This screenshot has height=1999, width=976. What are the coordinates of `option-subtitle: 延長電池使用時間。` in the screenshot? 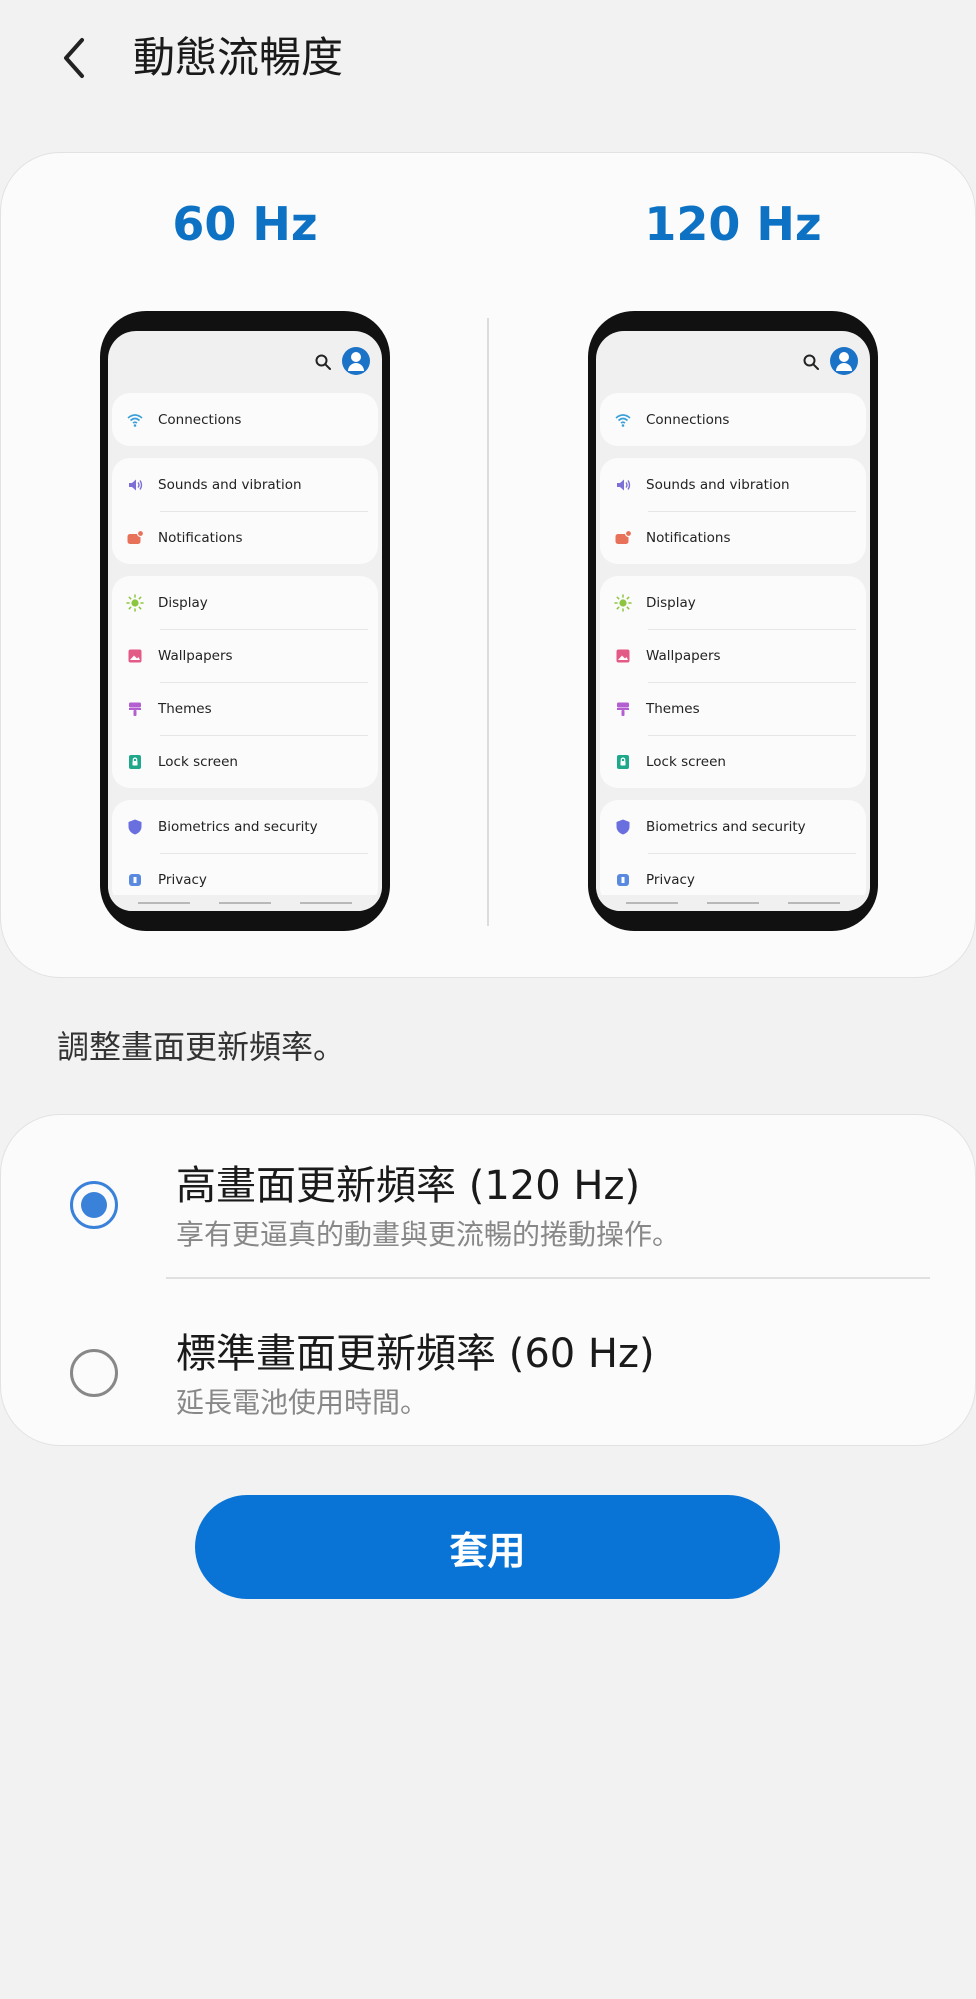 It's located at (302, 1402).